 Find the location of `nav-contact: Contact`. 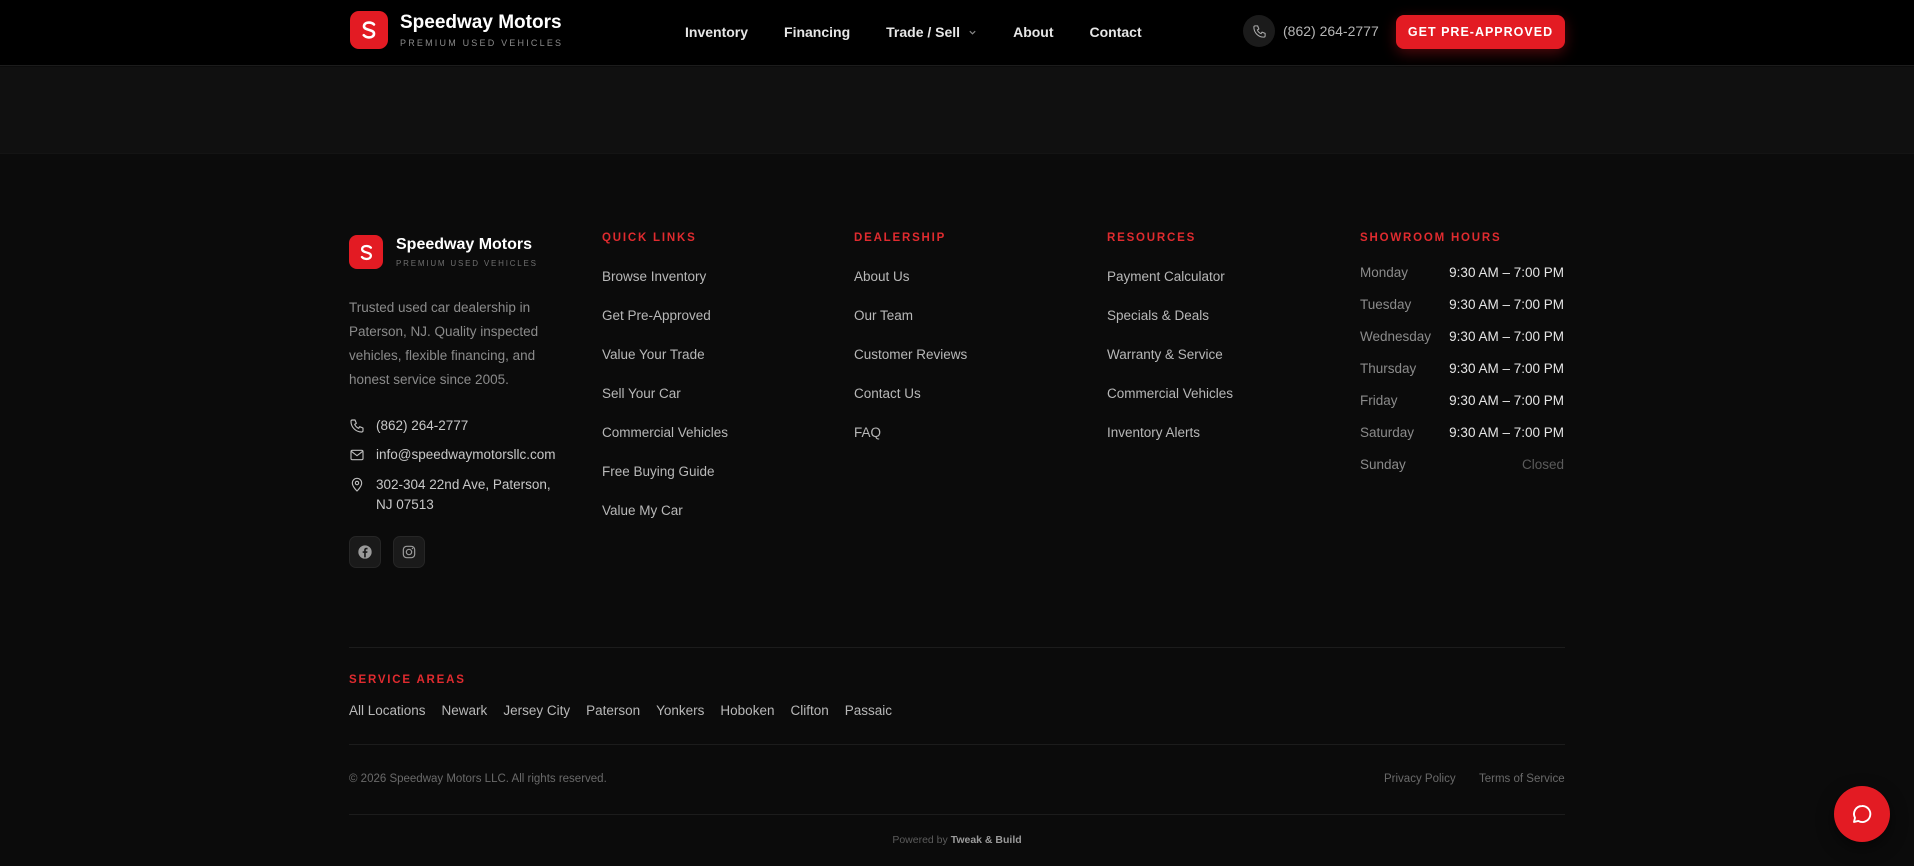

nav-contact: Contact is located at coordinates (1116, 32).